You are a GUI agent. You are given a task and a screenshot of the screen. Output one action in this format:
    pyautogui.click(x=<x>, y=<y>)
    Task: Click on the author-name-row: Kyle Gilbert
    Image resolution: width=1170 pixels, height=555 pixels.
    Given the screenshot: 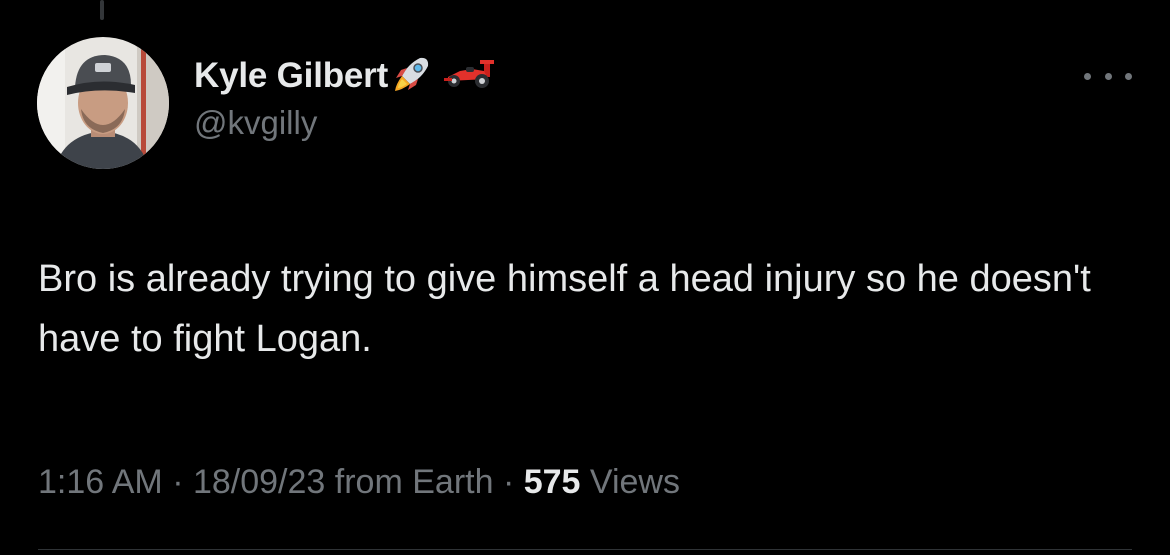 What is the action you would take?
    pyautogui.click(x=345, y=76)
    